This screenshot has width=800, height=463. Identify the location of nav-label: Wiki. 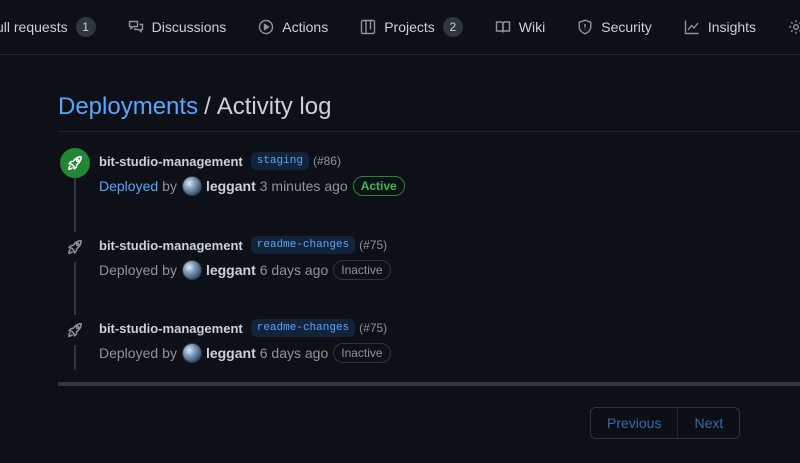
(532, 27).